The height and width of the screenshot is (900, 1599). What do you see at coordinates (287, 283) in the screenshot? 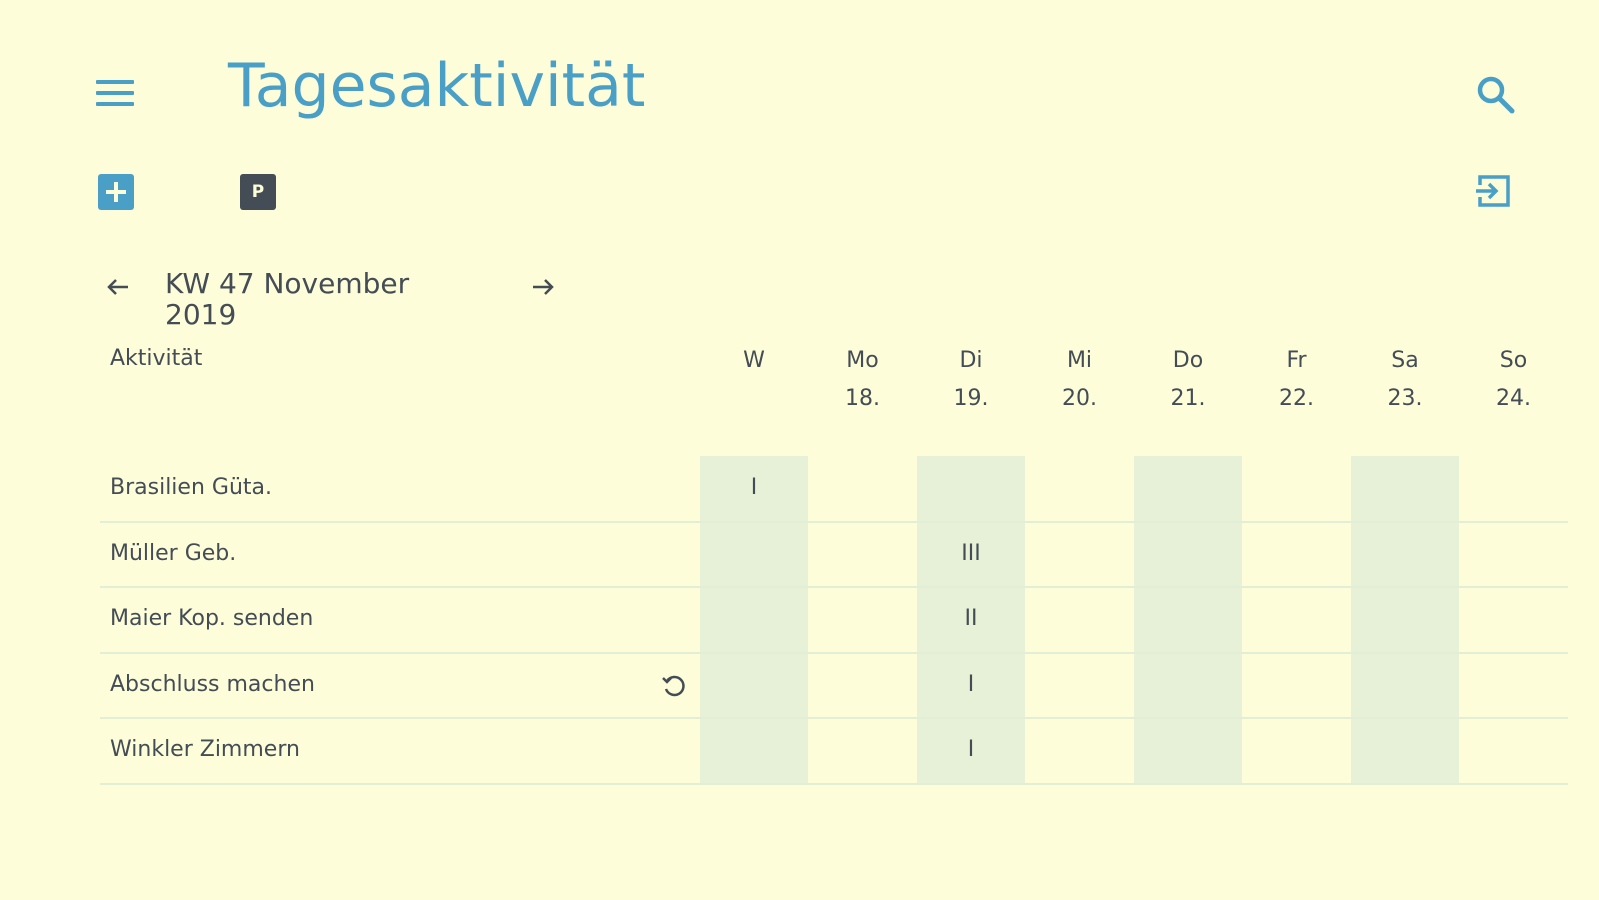
I see `week-label-line1: KW 47 November` at bounding box center [287, 283].